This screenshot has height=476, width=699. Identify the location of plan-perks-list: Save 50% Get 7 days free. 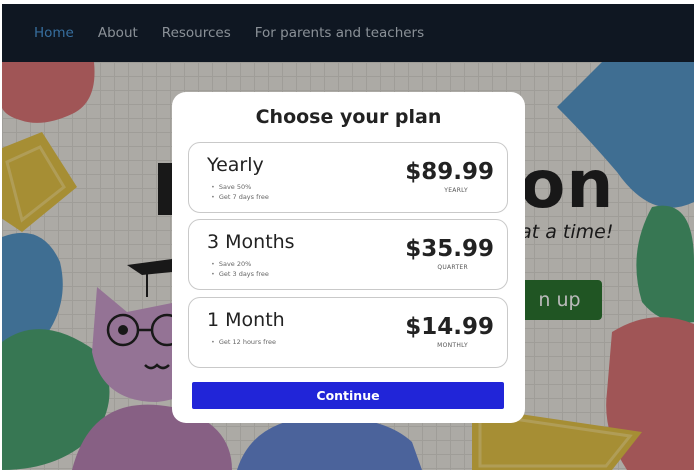
(240, 192).